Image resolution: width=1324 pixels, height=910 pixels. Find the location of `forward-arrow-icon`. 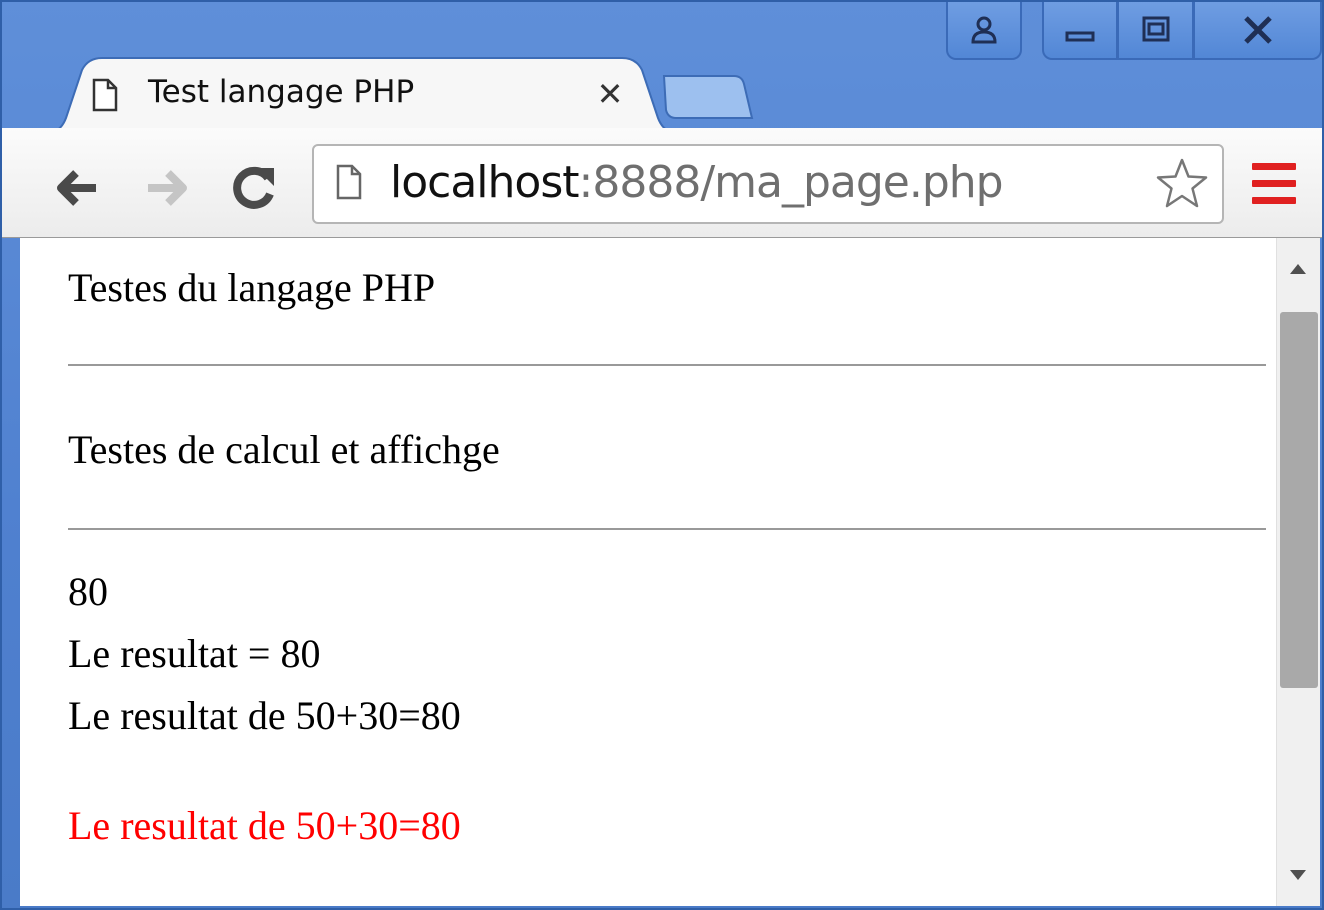

forward-arrow-icon is located at coordinates (166, 188).